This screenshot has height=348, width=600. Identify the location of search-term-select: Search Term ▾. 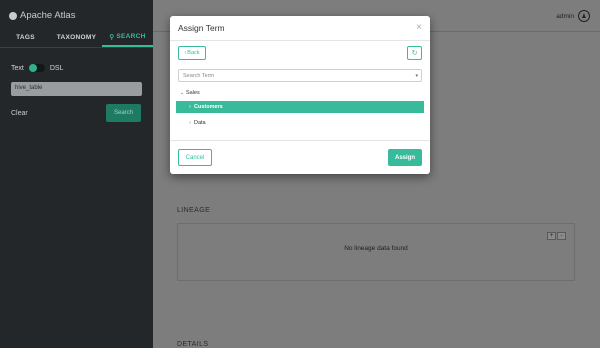
(300, 75).